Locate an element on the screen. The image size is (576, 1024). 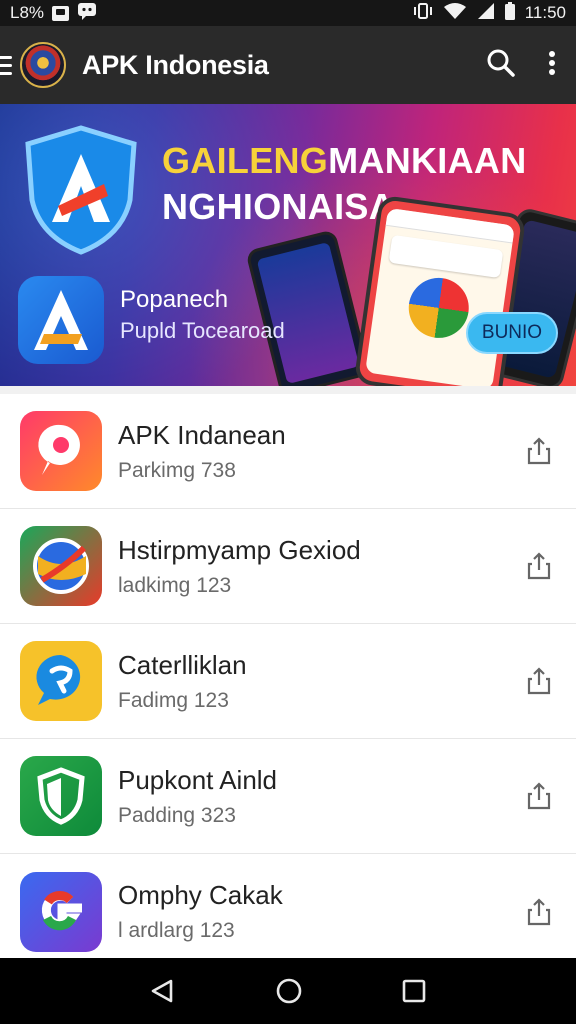
list-item: Omphy Cakak l ardlarg 123 is located at coordinates (288, 906).